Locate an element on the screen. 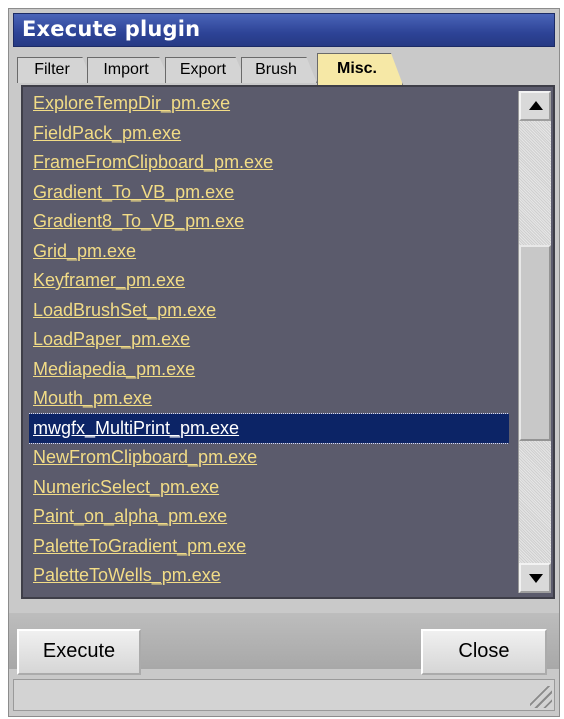 The image size is (564, 719). plugin-list-item: NewFromClipboard_pm.exe is located at coordinates (269, 458).